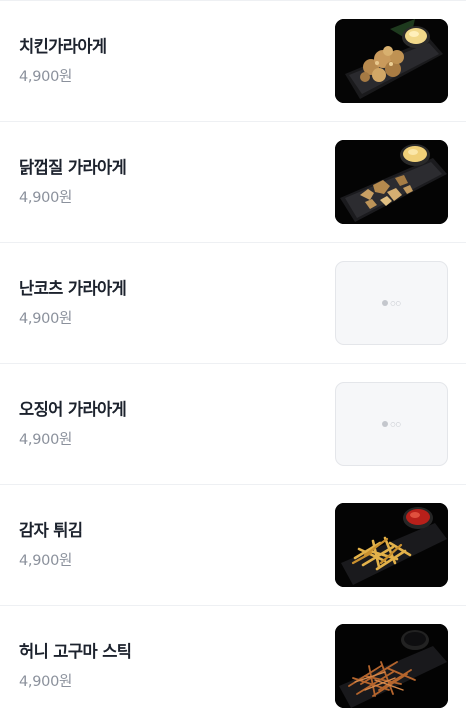 The height and width of the screenshot is (726, 466). What do you see at coordinates (63, 61) in the screenshot?
I see `menu-item-text: 치킨가라아게 4,900원` at bounding box center [63, 61].